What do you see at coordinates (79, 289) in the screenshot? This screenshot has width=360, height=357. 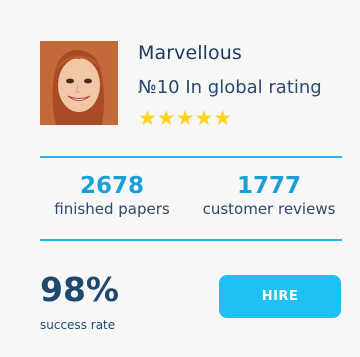 I see `success-rate-value: 98%` at bounding box center [79, 289].